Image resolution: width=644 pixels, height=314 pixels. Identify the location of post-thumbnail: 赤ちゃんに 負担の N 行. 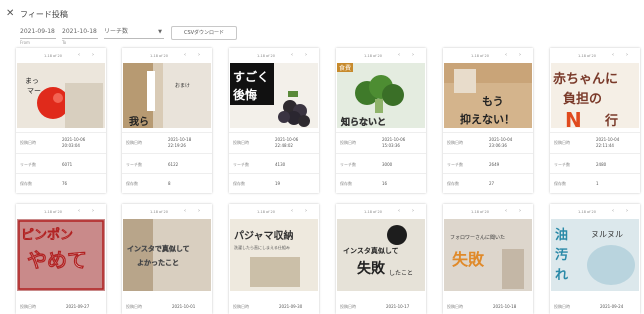
(595, 95).